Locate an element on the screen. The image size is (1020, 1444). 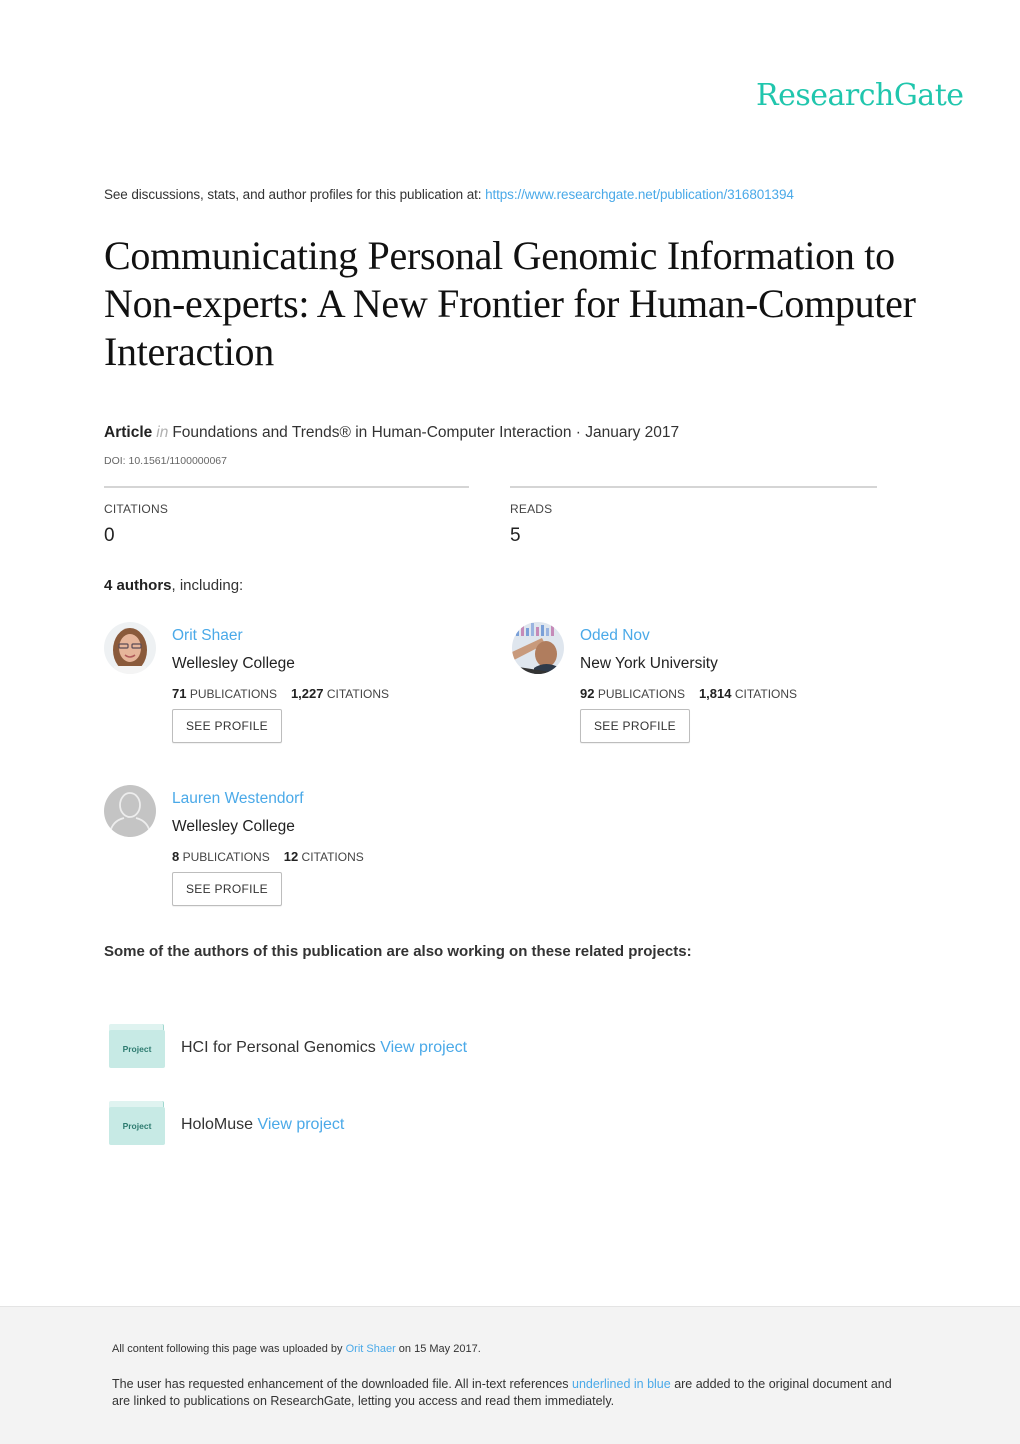
project-item: Project HoloMuse View project is located at coordinates (409, 1124).